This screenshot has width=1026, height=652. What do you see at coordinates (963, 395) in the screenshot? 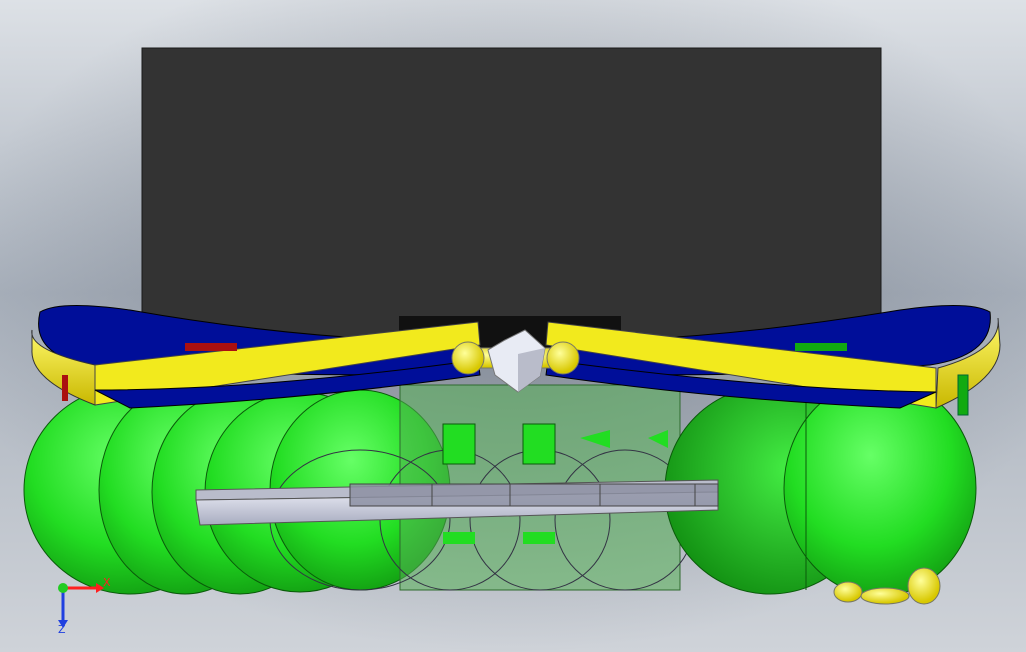
I see `right-wing-bracket-side` at bounding box center [963, 395].